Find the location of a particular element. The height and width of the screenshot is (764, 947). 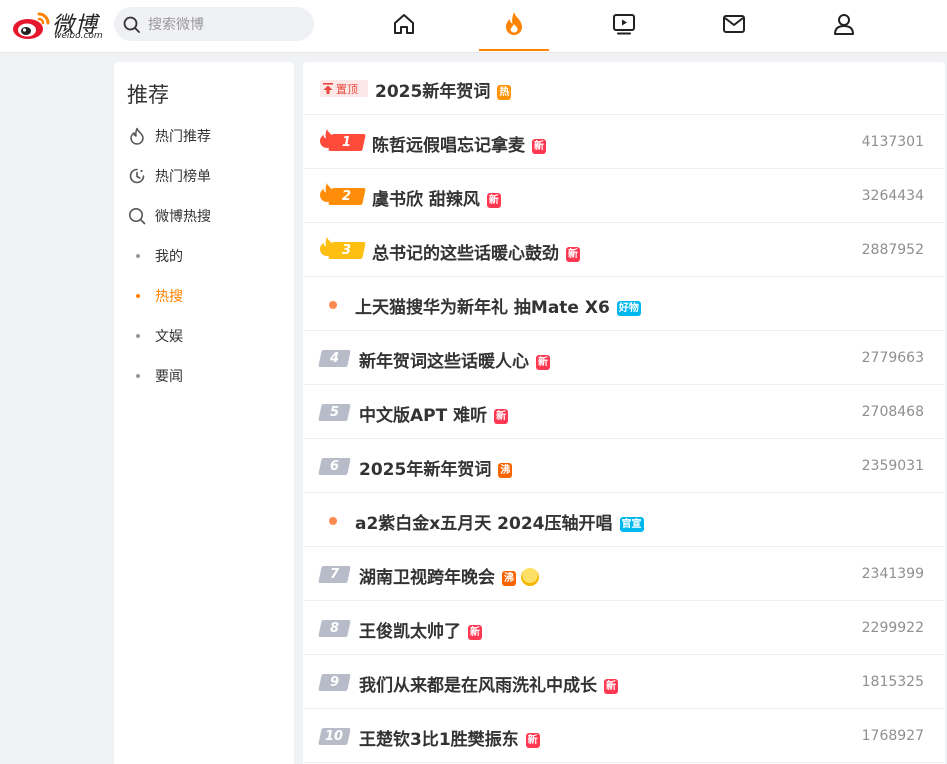

rank-chip: 9 is located at coordinates (334, 682).